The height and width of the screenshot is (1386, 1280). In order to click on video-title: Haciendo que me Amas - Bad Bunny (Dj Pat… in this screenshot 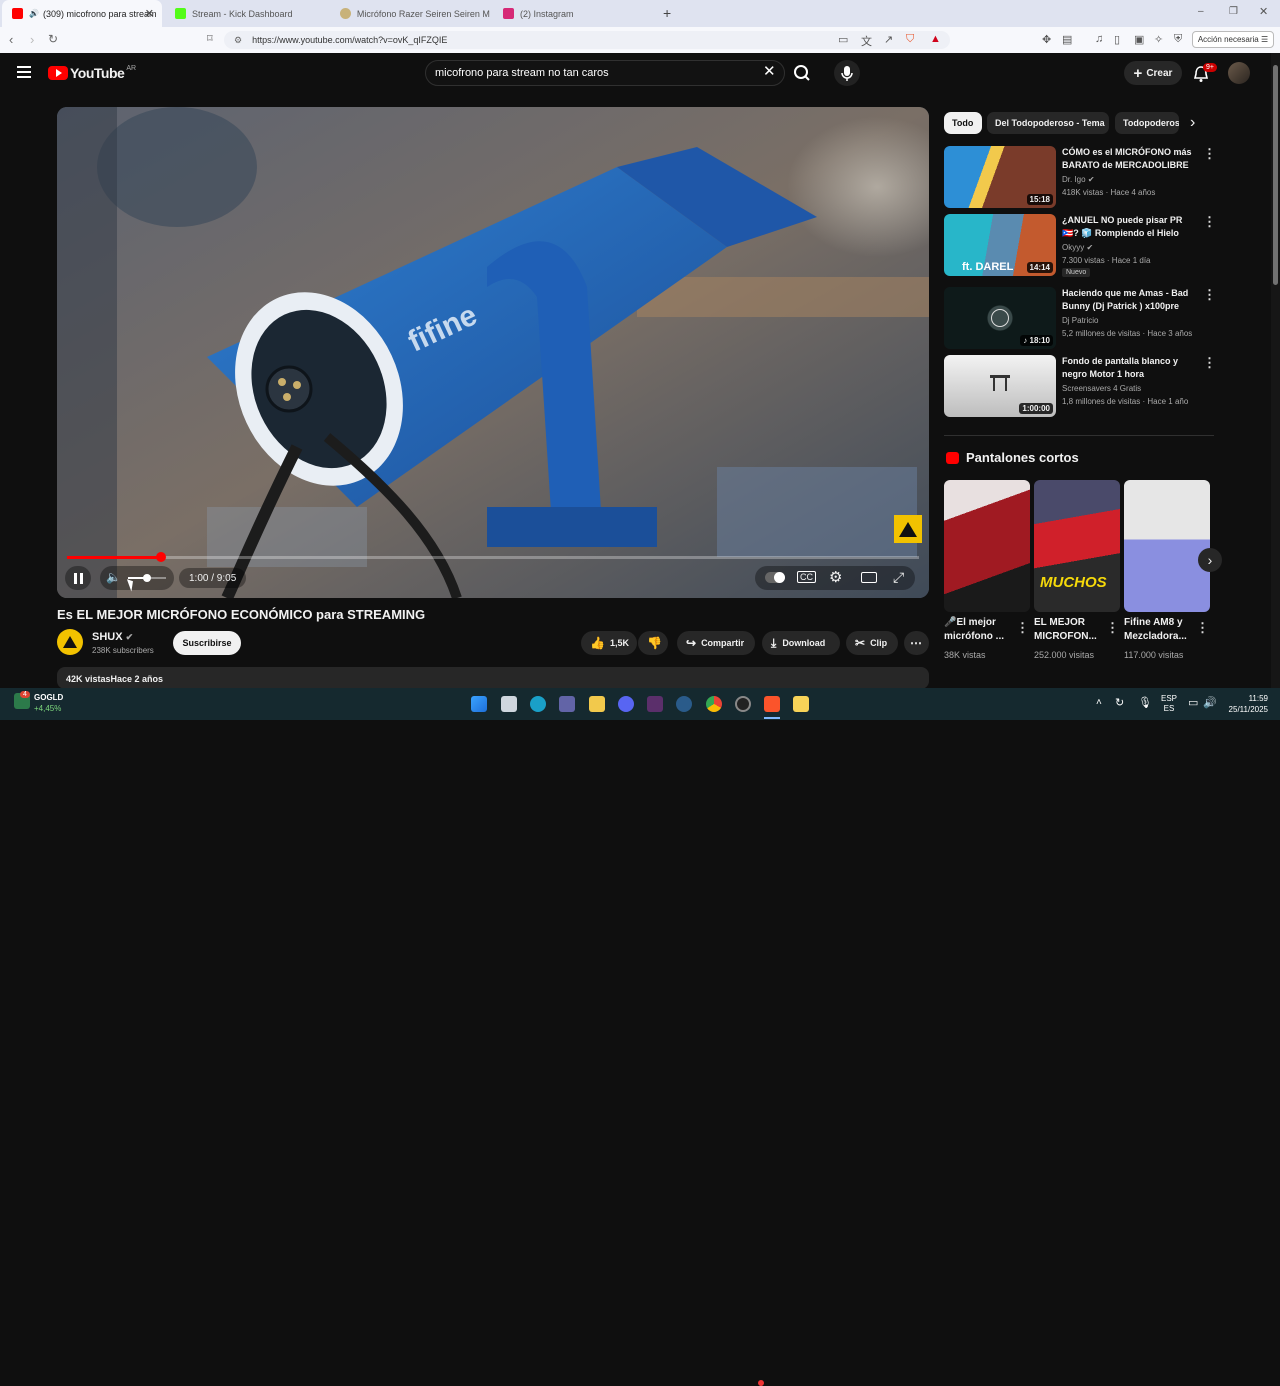, I will do `click(1128, 300)`.